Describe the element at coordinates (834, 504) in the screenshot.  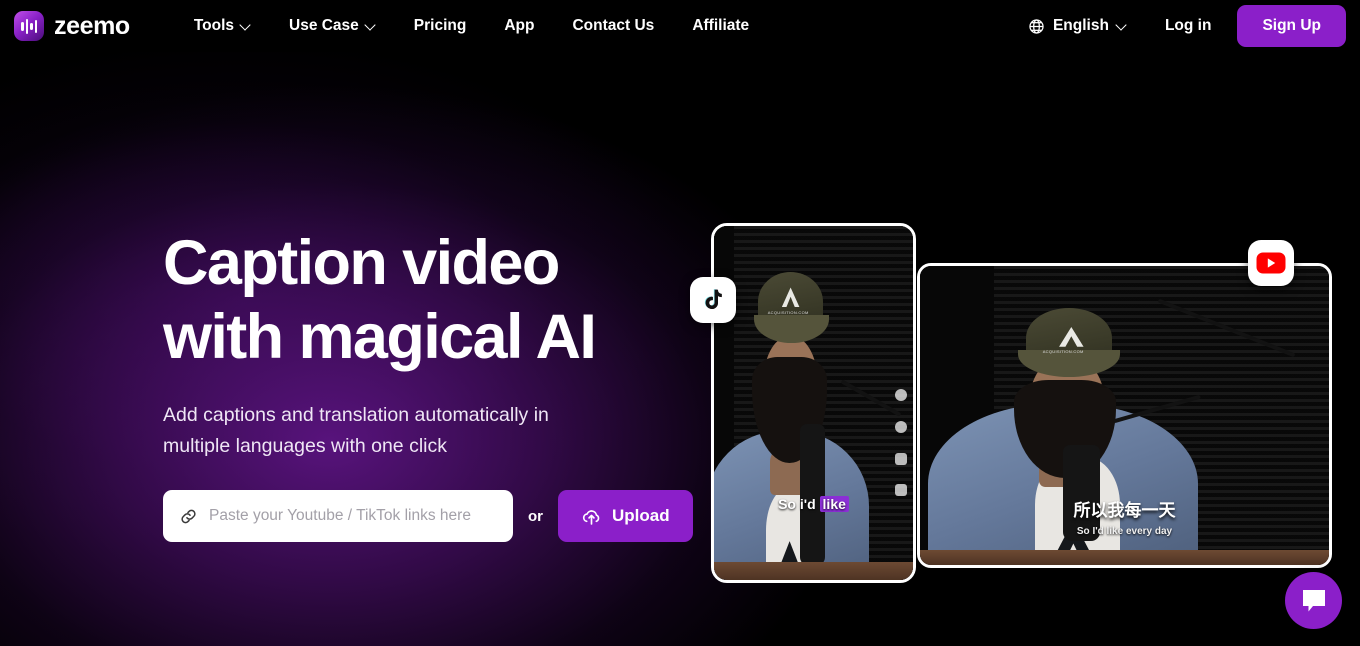
I see `caption-highlight: like` at that location.